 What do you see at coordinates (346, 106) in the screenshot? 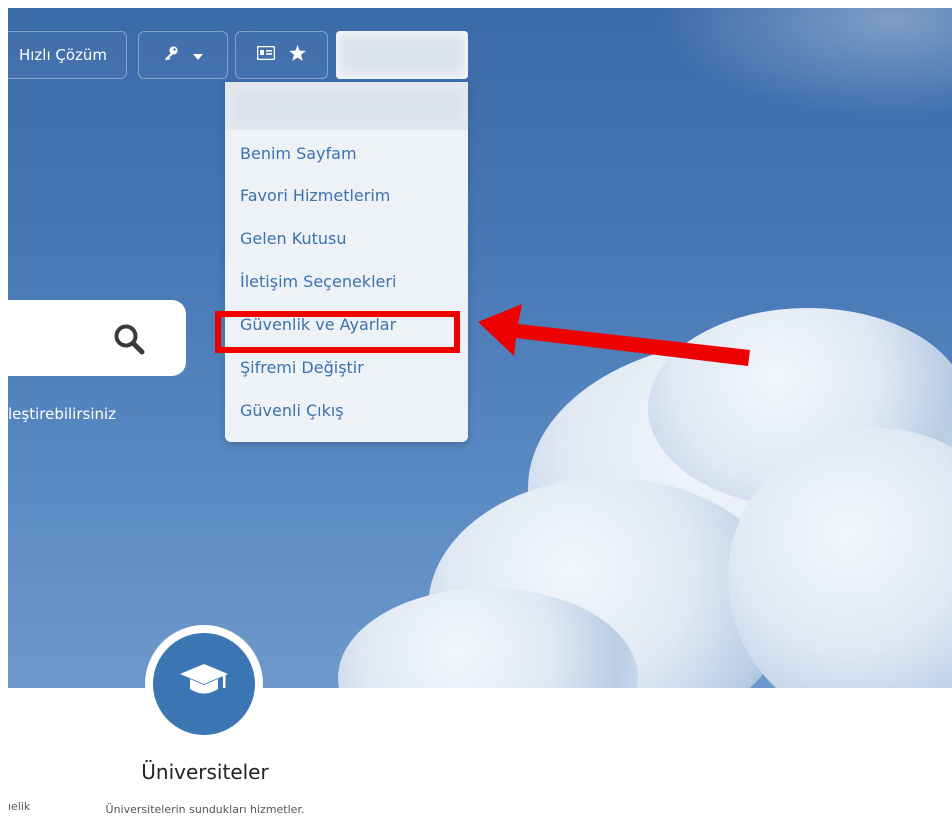
I see `dropdown-user-header` at bounding box center [346, 106].